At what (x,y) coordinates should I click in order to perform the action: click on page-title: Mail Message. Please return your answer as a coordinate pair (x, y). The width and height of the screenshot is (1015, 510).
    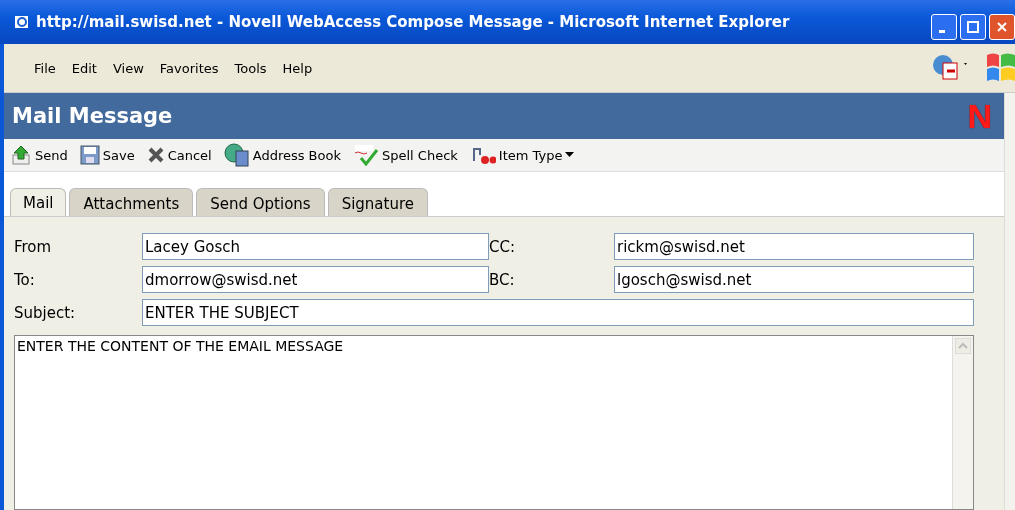
    Looking at the image, I should click on (92, 116).